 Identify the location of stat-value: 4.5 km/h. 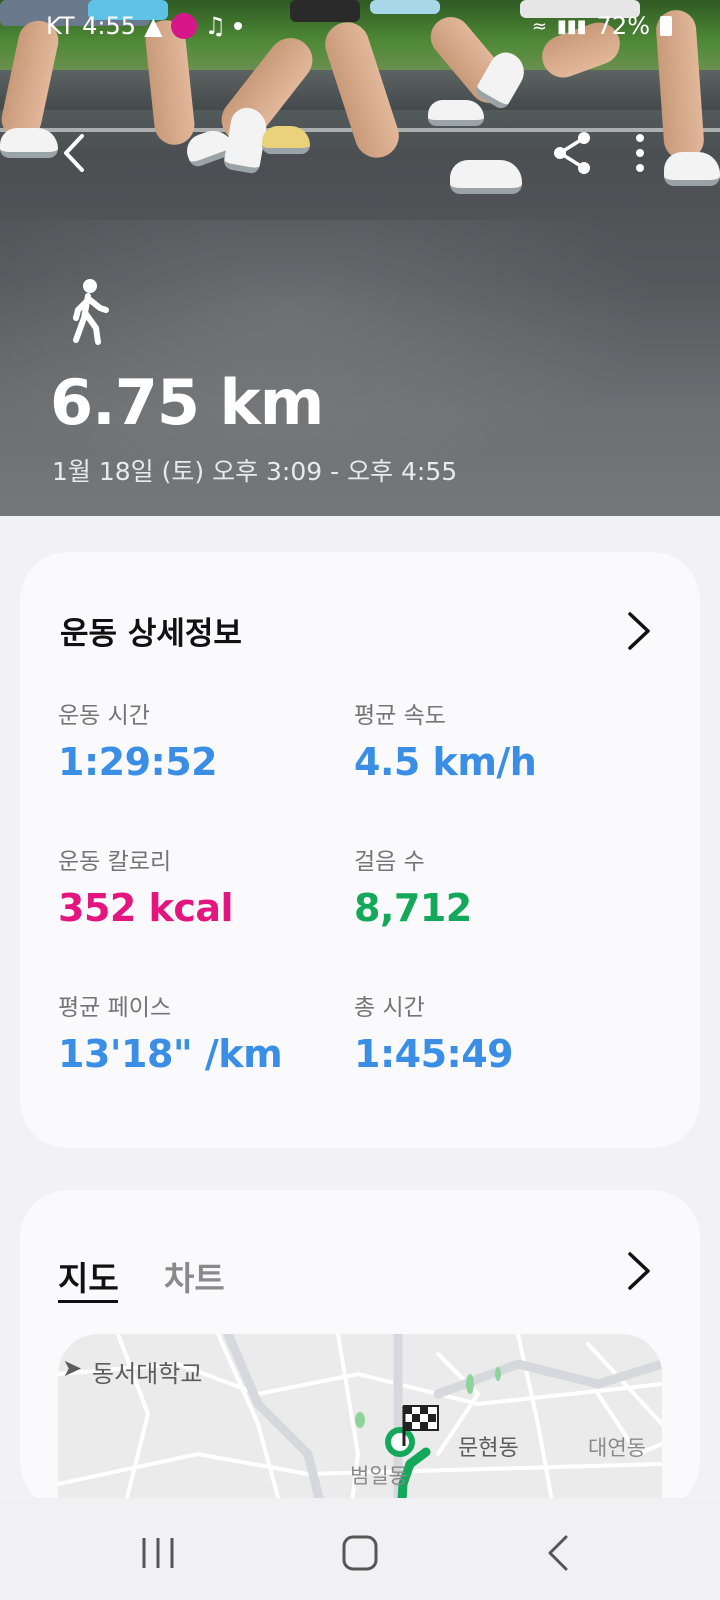
(445, 762).